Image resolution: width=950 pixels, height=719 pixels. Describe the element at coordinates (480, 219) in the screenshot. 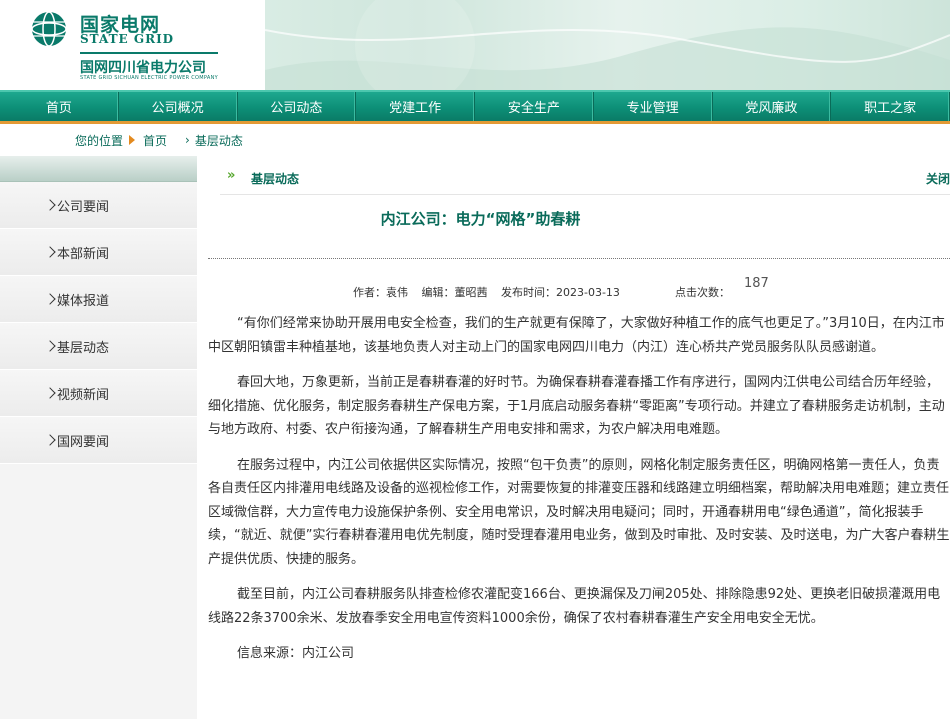

I see `article-title: 内江公司：电力“网格”助春耕` at that location.